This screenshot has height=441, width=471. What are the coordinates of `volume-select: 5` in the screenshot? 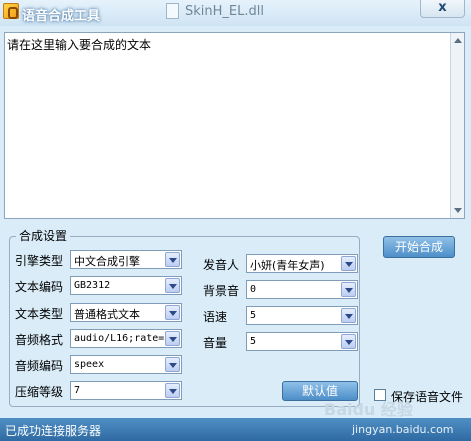 It's located at (302, 341).